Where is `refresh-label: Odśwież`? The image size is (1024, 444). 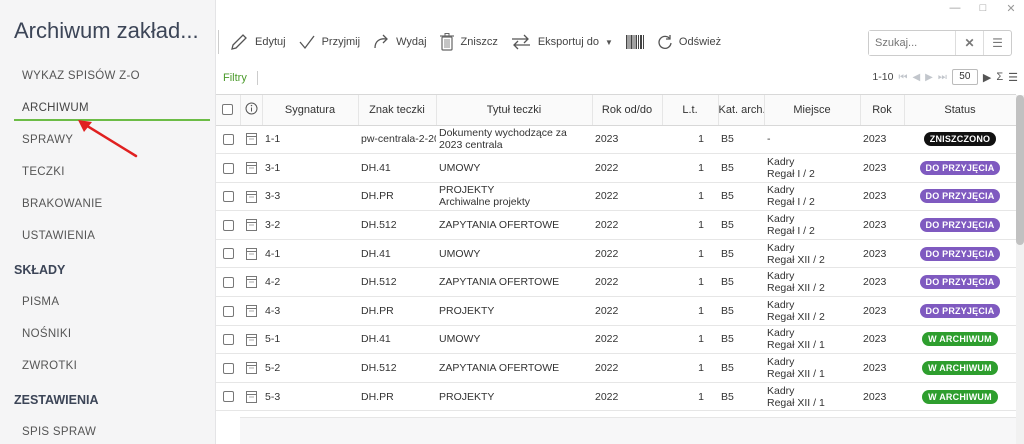 refresh-label: Odśwież is located at coordinates (700, 42).